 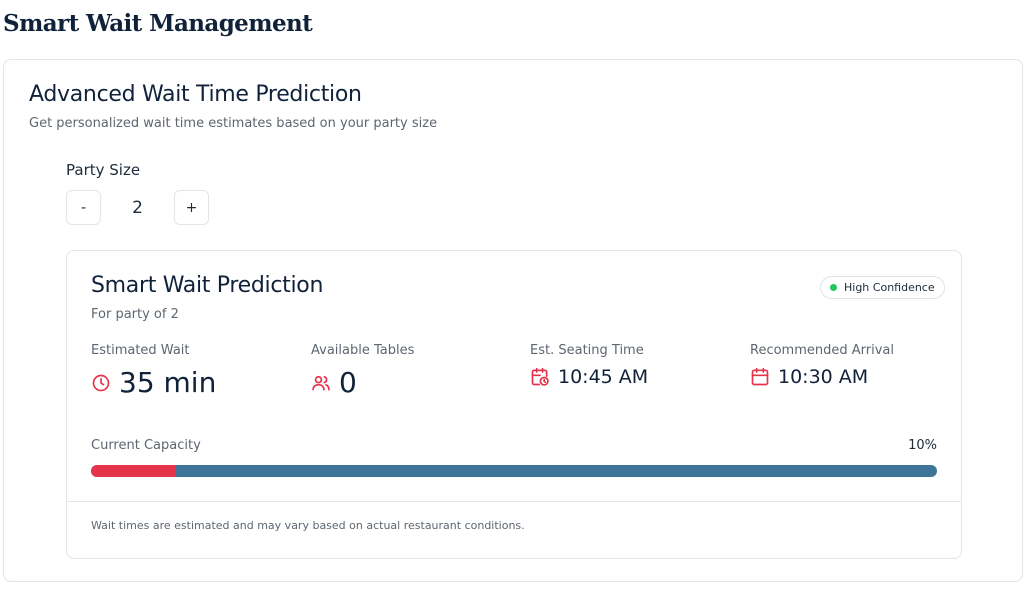 I want to click on calendar-icon, so click(x=760, y=377).